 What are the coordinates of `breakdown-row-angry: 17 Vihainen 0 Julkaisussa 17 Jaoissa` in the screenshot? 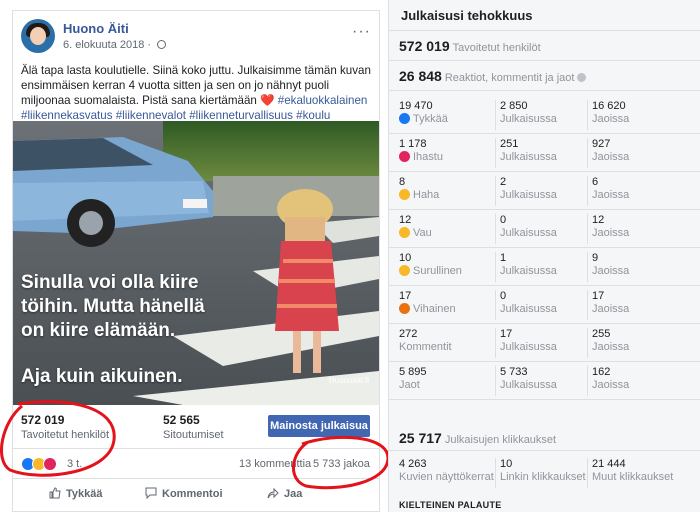 It's located at (544, 305).